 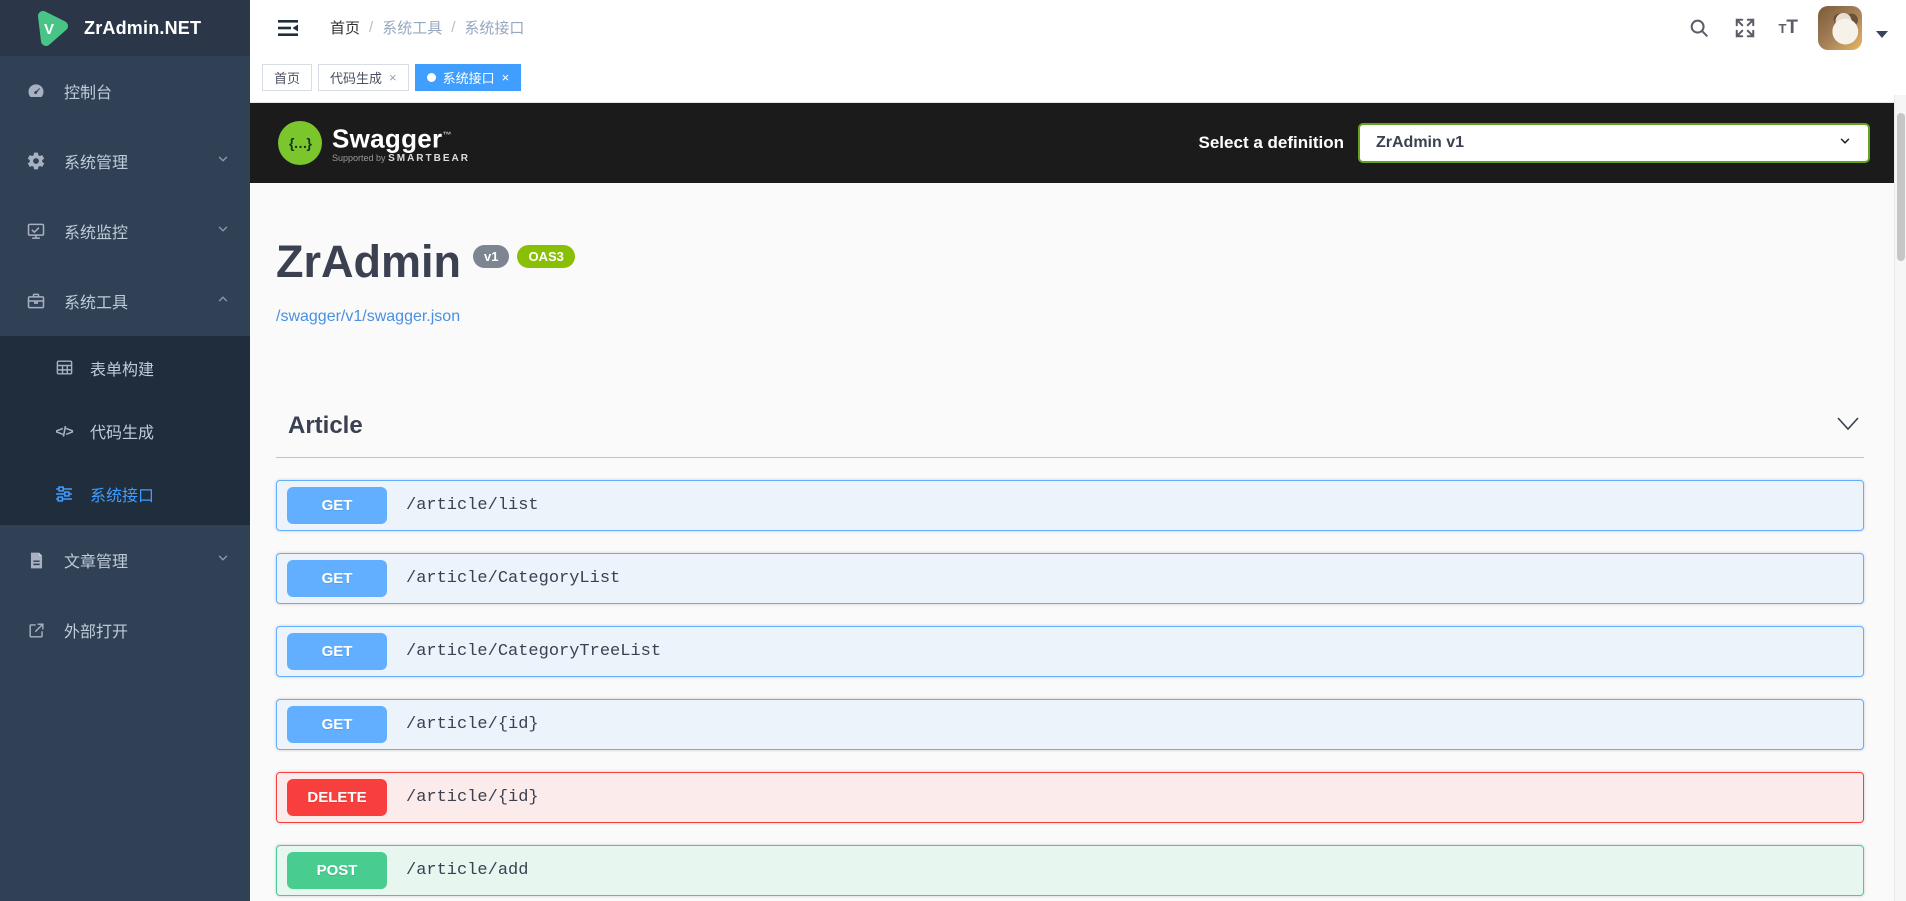 I want to click on code-icon: </>, so click(x=64, y=430).